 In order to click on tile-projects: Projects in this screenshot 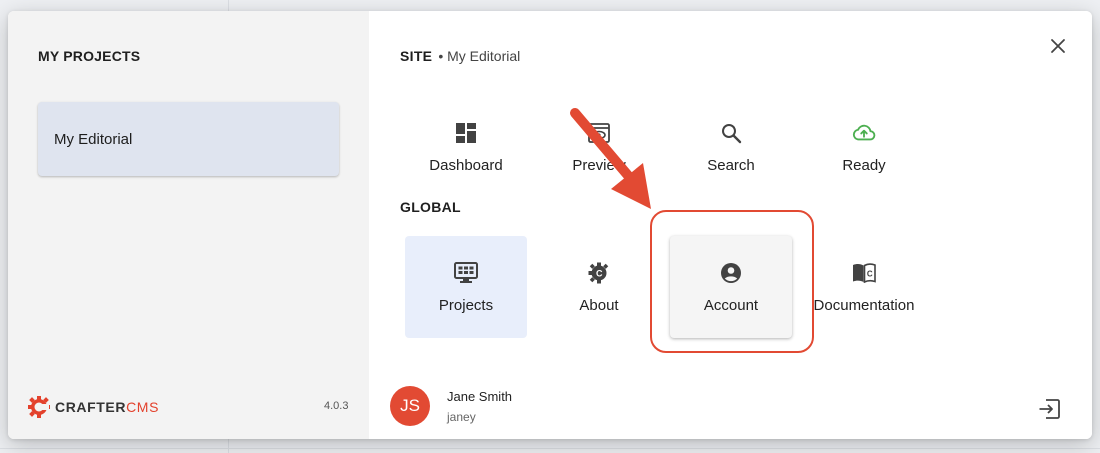, I will do `click(466, 287)`.